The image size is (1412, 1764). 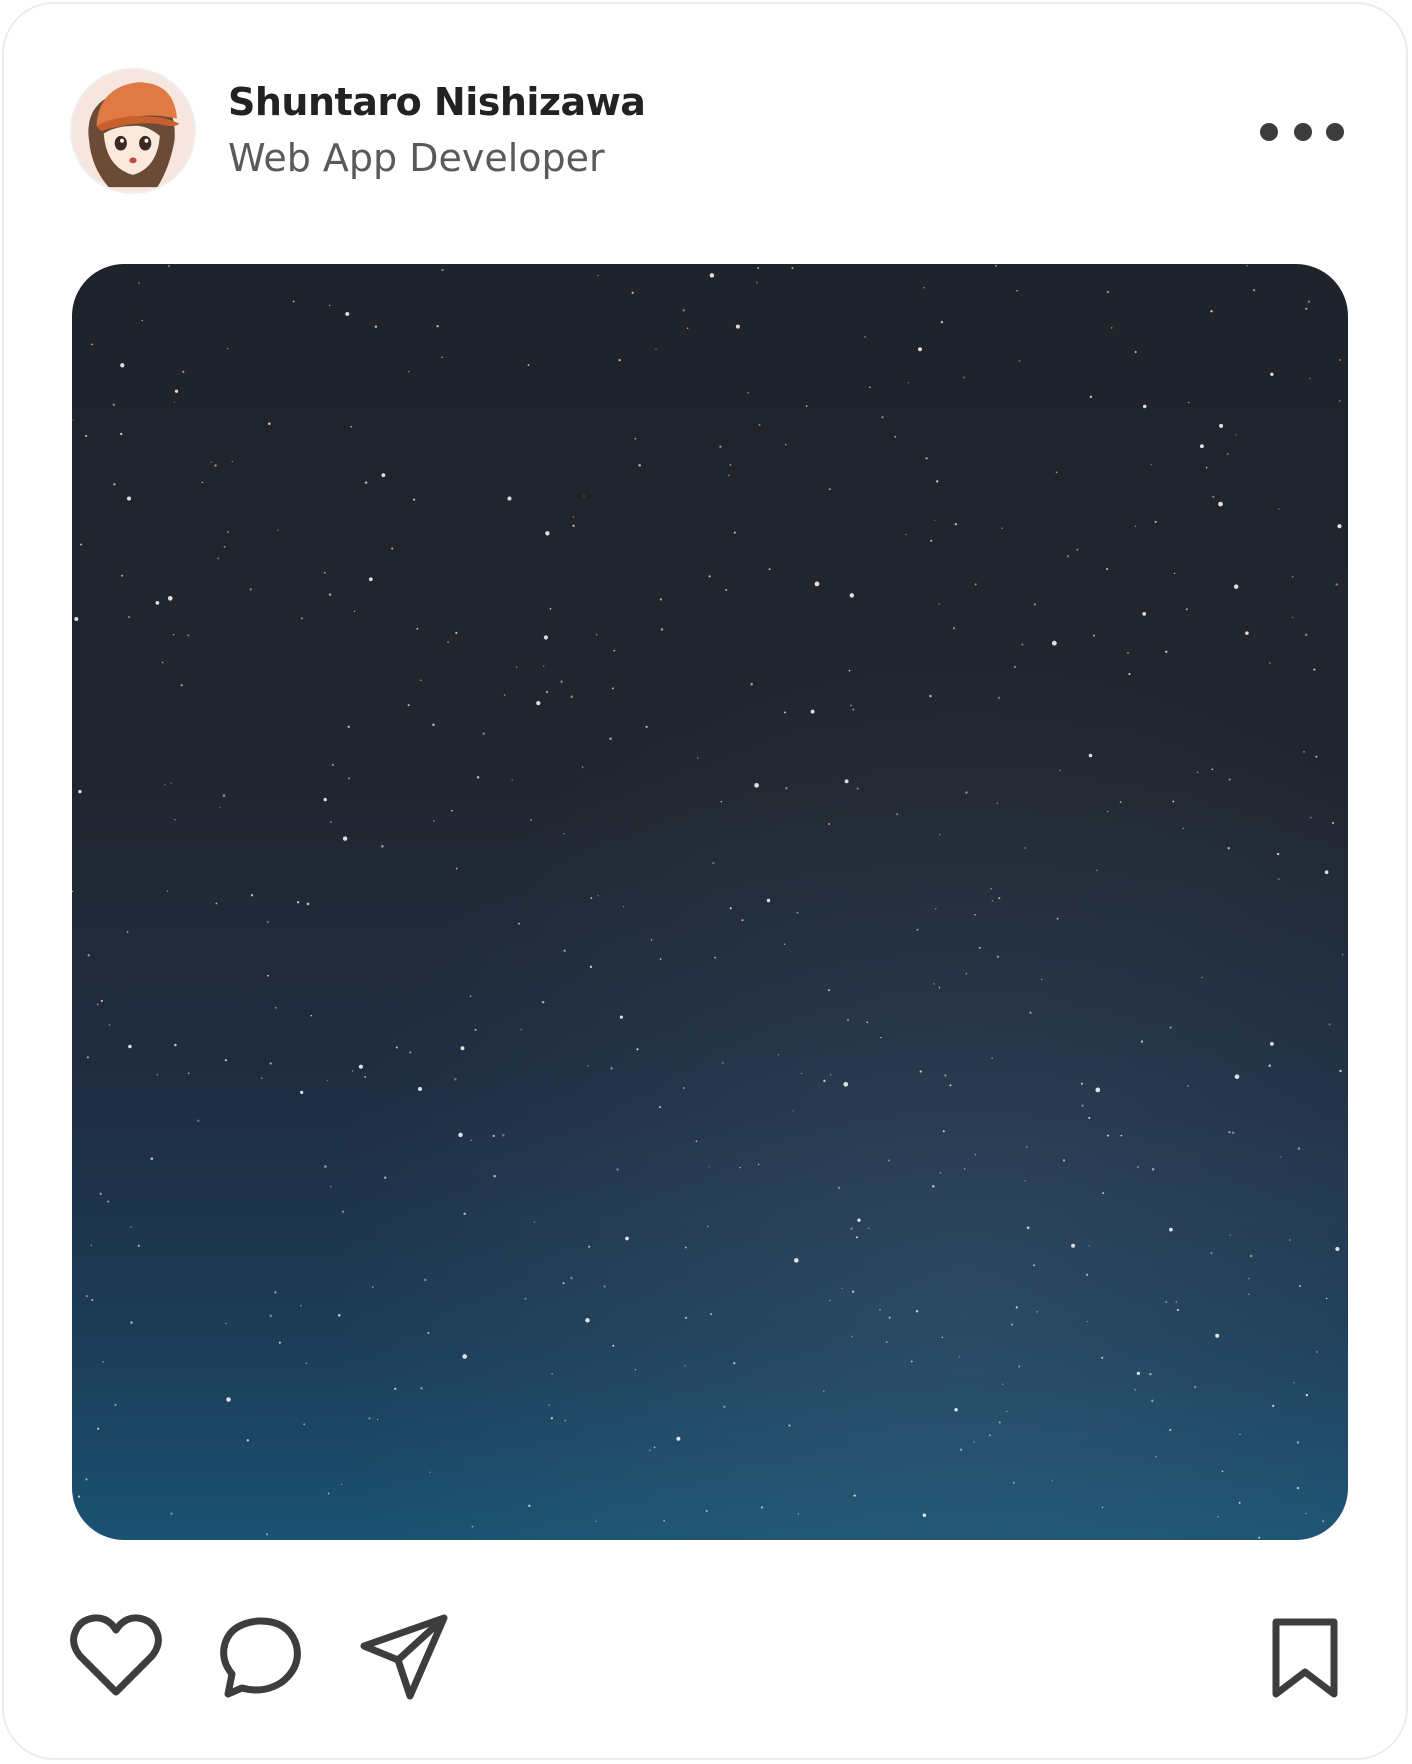 I want to click on comment-button, so click(x=259, y=1658).